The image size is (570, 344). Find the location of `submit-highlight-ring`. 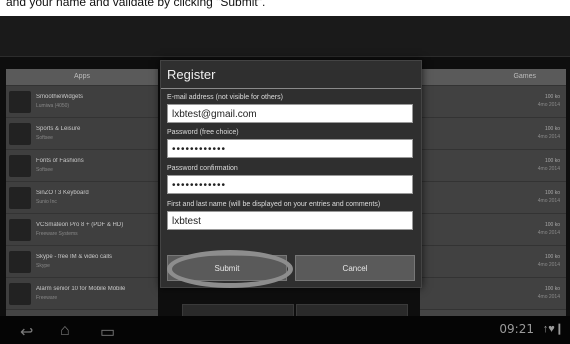

submit-highlight-ring is located at coordinates (230, 269).